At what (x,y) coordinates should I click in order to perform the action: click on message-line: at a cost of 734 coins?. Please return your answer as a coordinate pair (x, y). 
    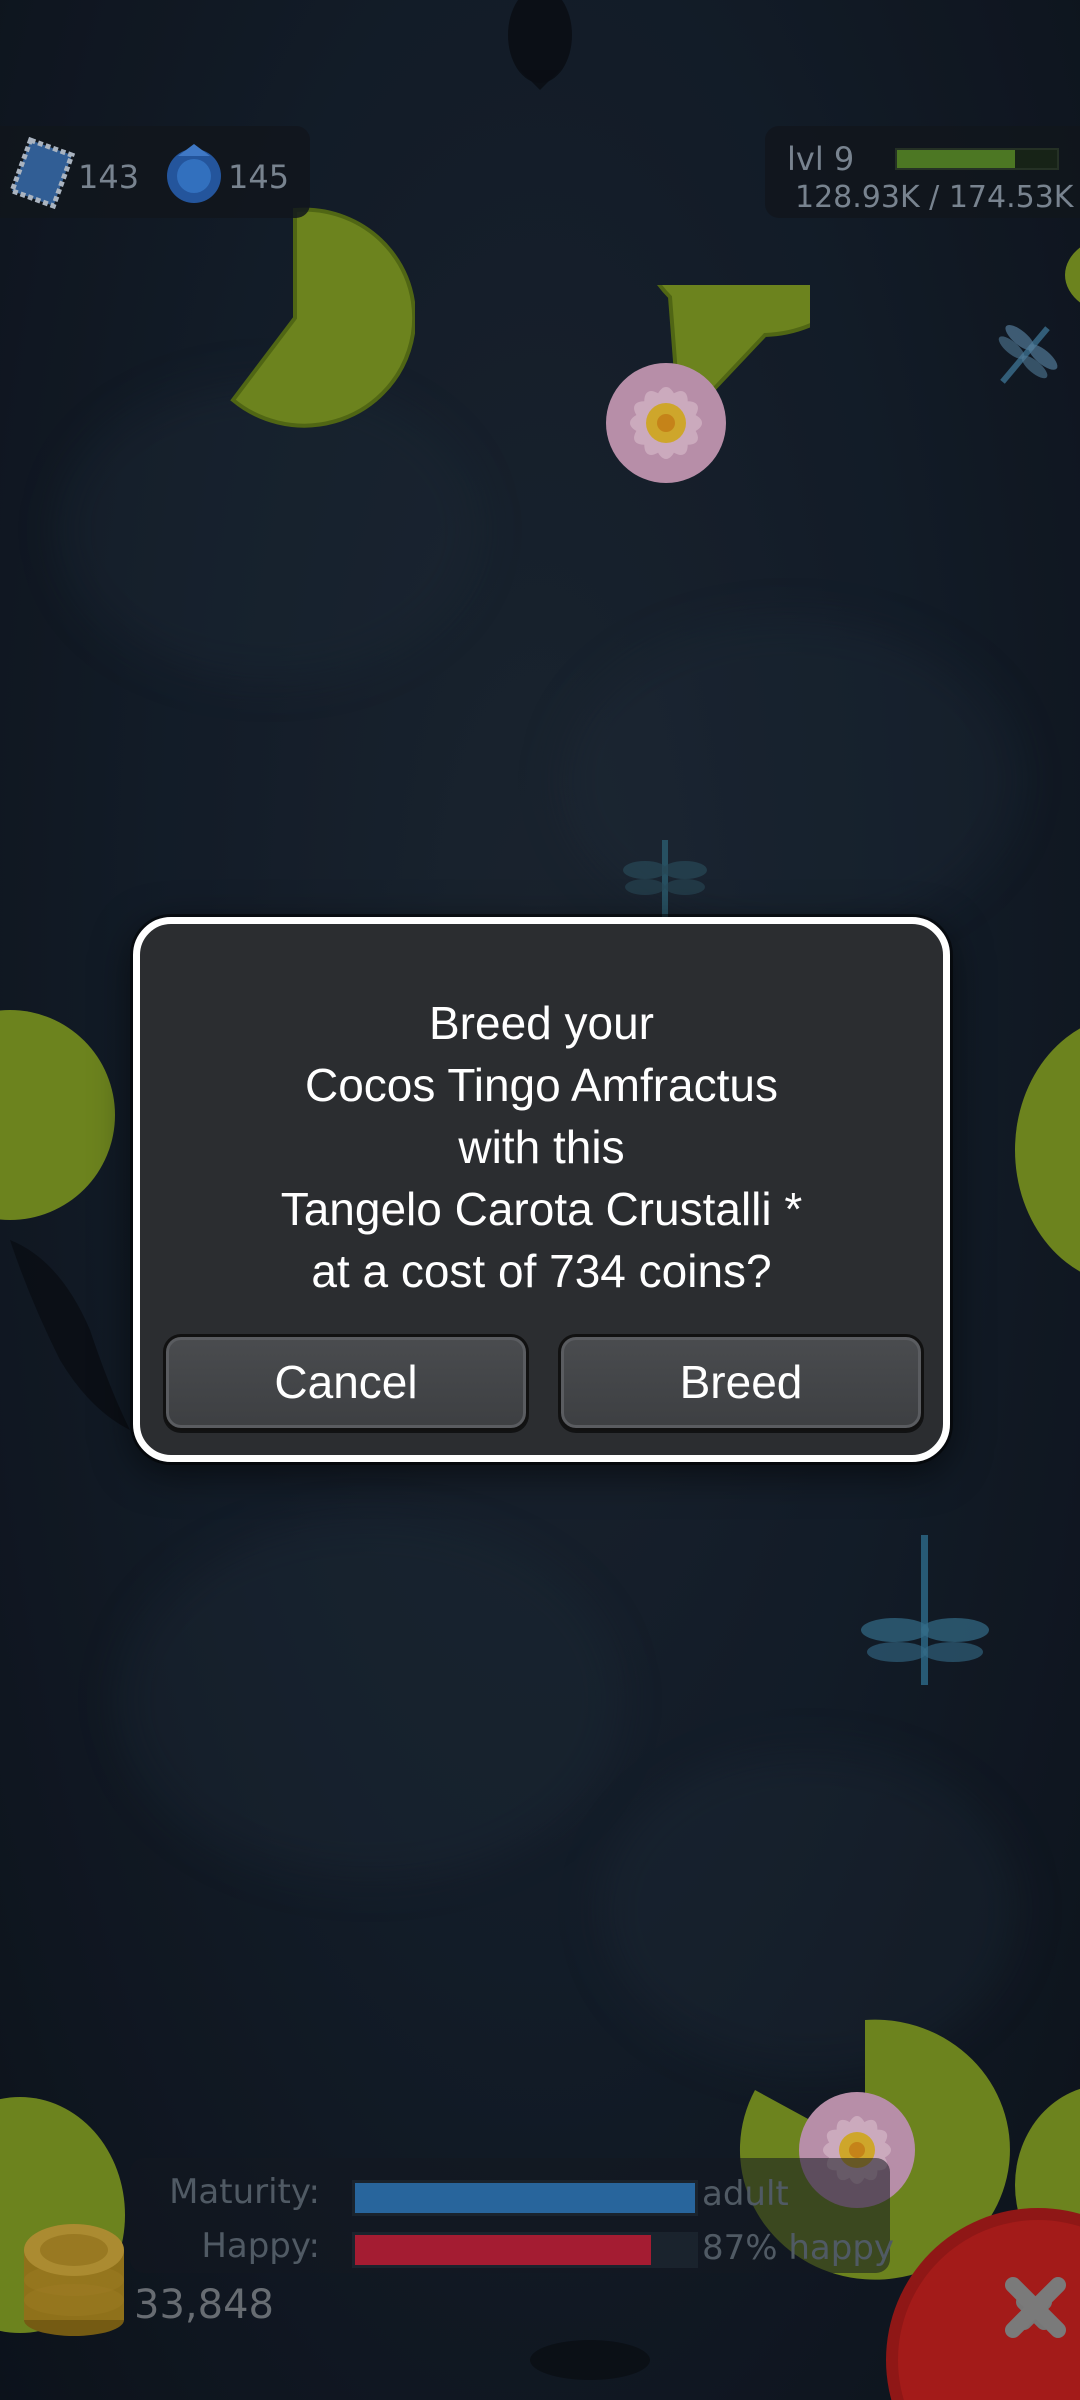
    Looking at the image, I should click on (541, 1271).